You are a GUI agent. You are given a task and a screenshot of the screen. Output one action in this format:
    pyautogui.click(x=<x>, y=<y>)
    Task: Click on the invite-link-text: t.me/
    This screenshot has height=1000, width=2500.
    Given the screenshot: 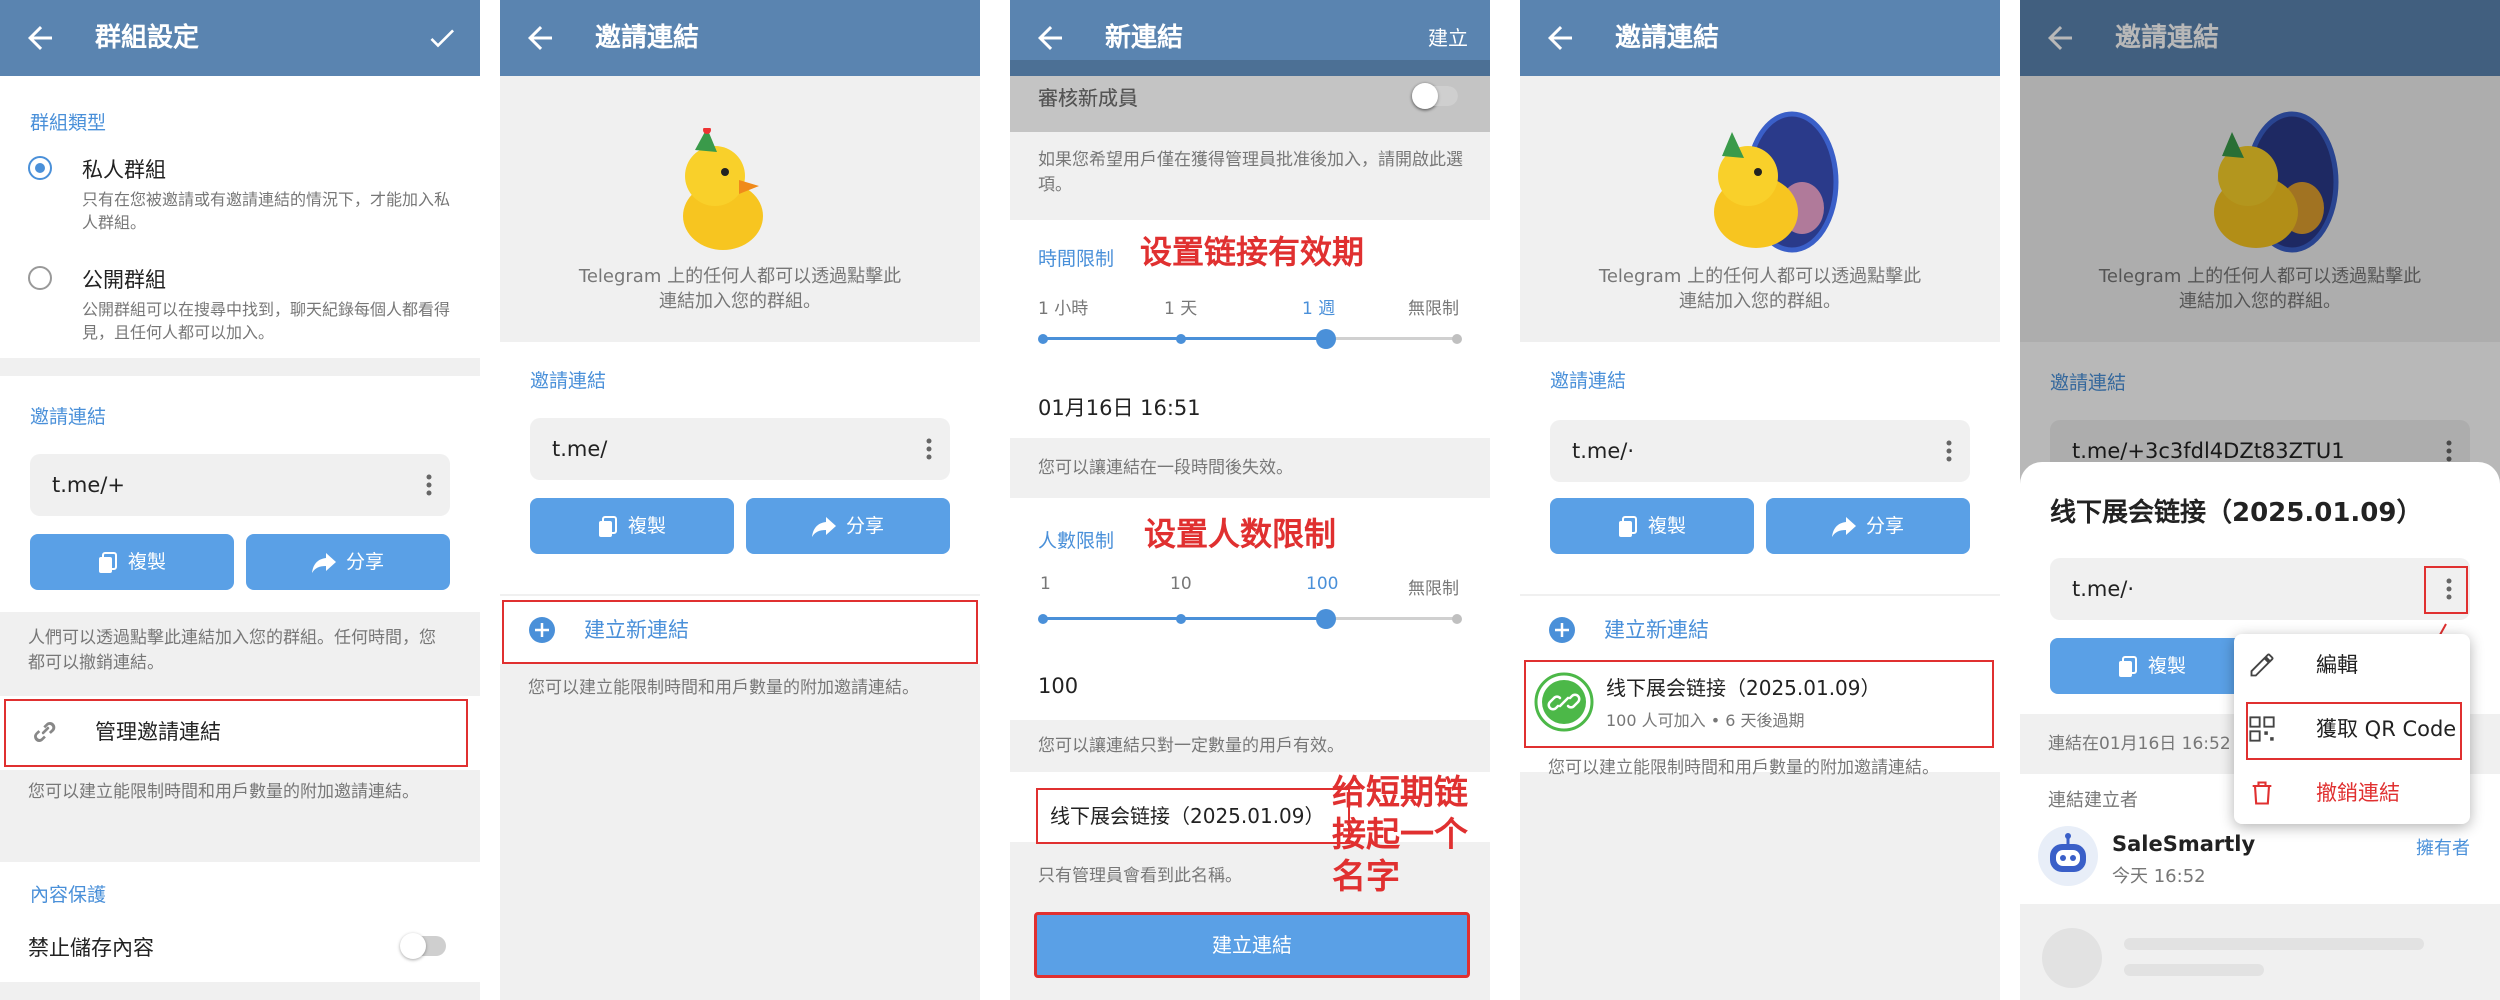 What is the action you would take?
    pyautogui.click(x=580, y=449)
    